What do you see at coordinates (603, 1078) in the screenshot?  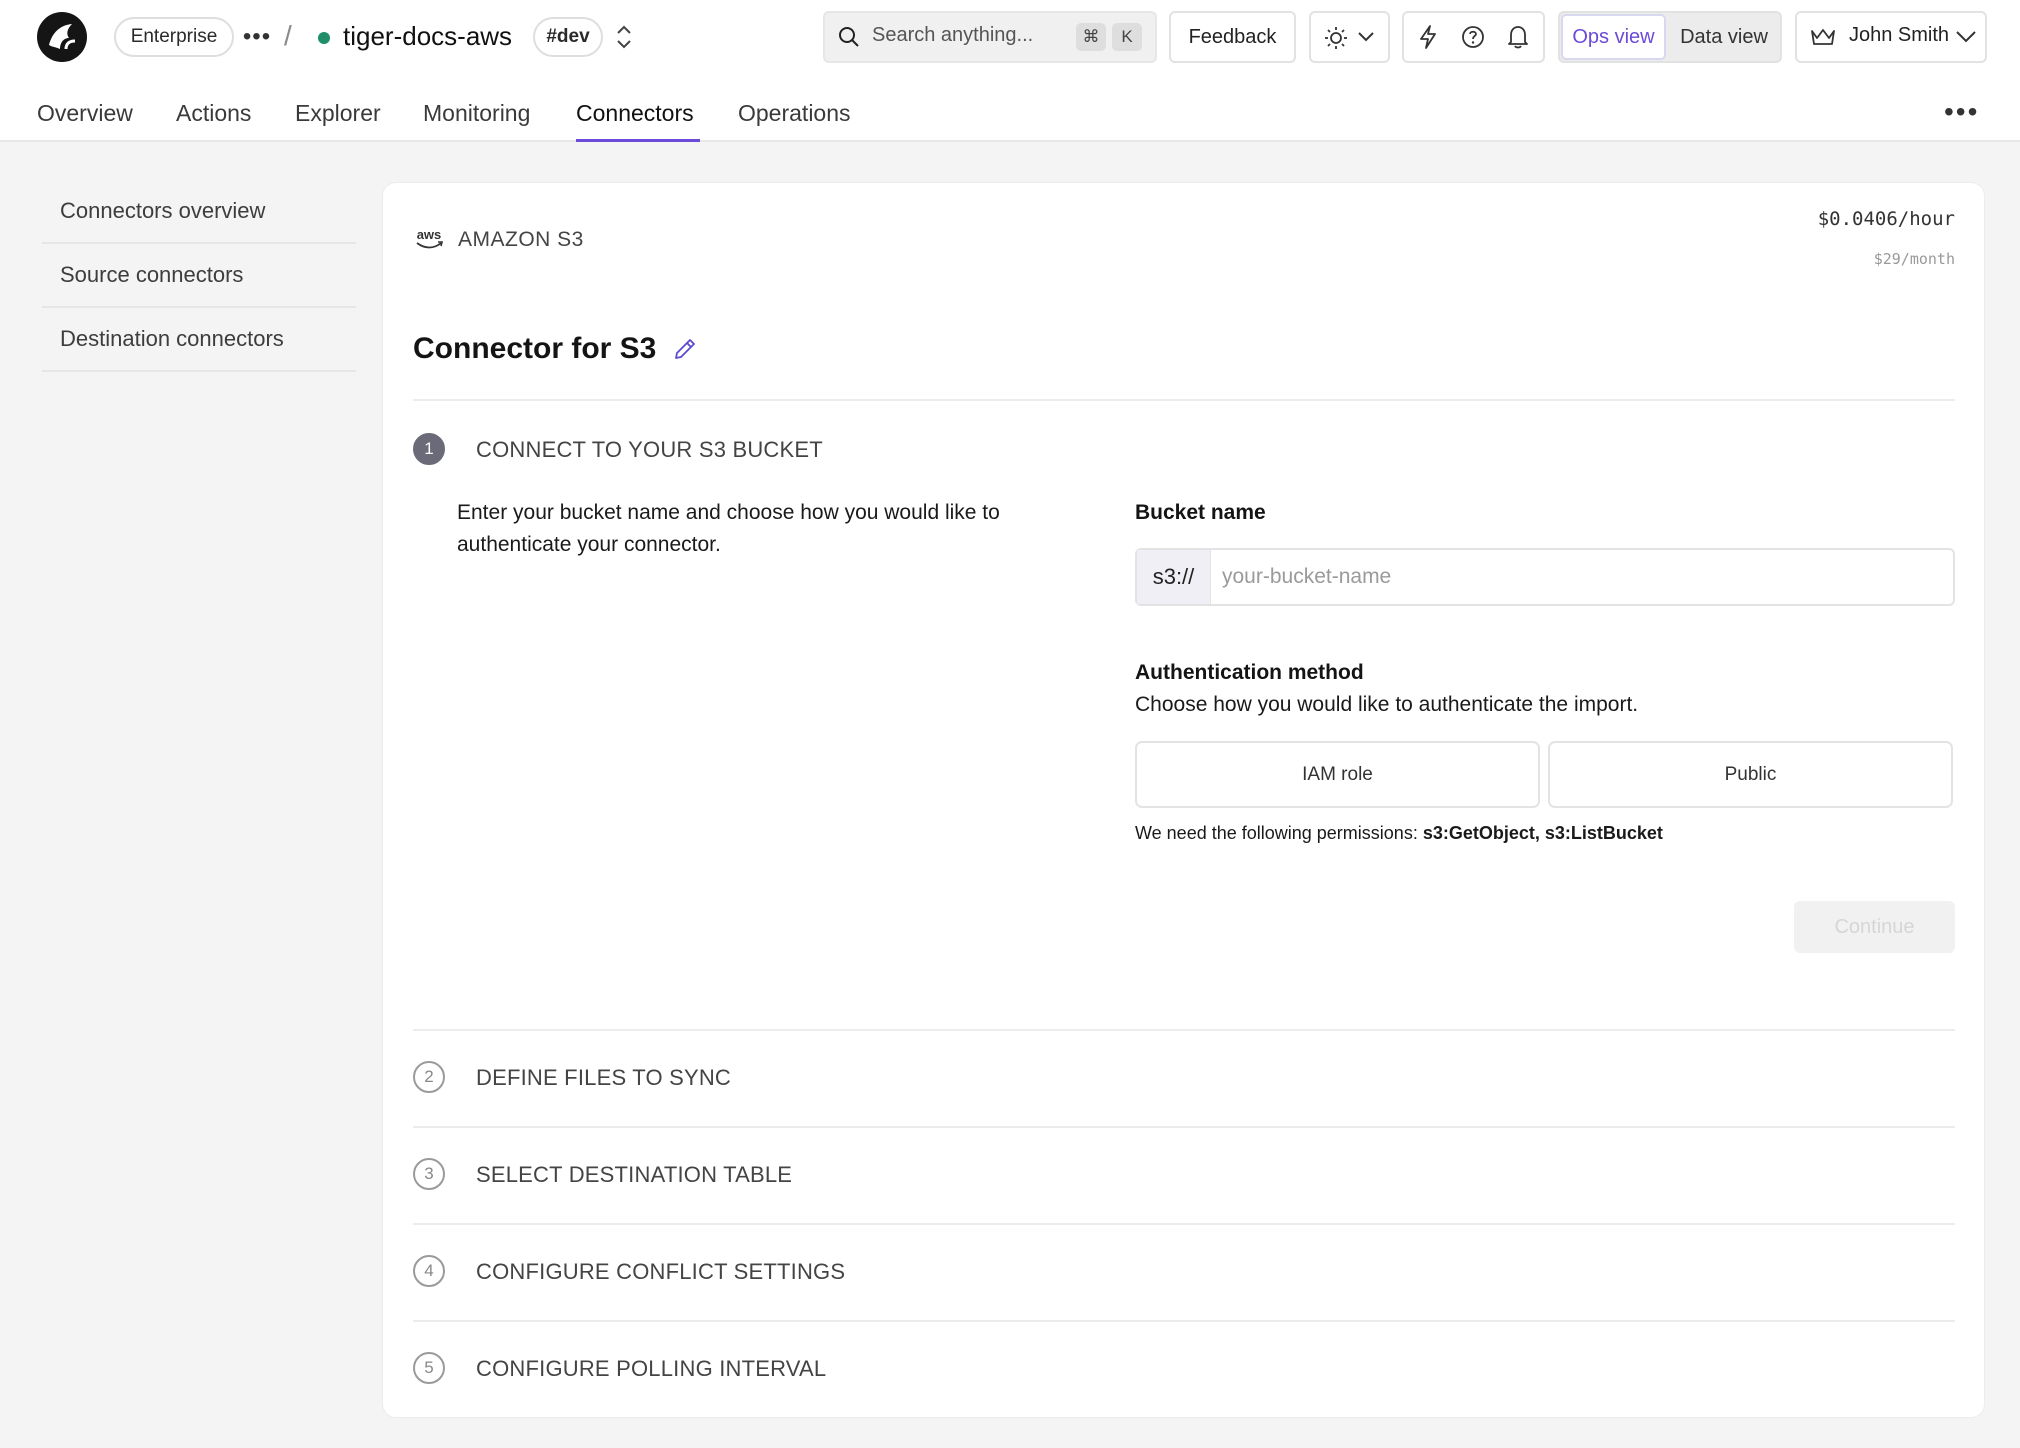 I see `step-title-2: DEFINE FILES TO SYNC` at bounding box center [603, 1078].